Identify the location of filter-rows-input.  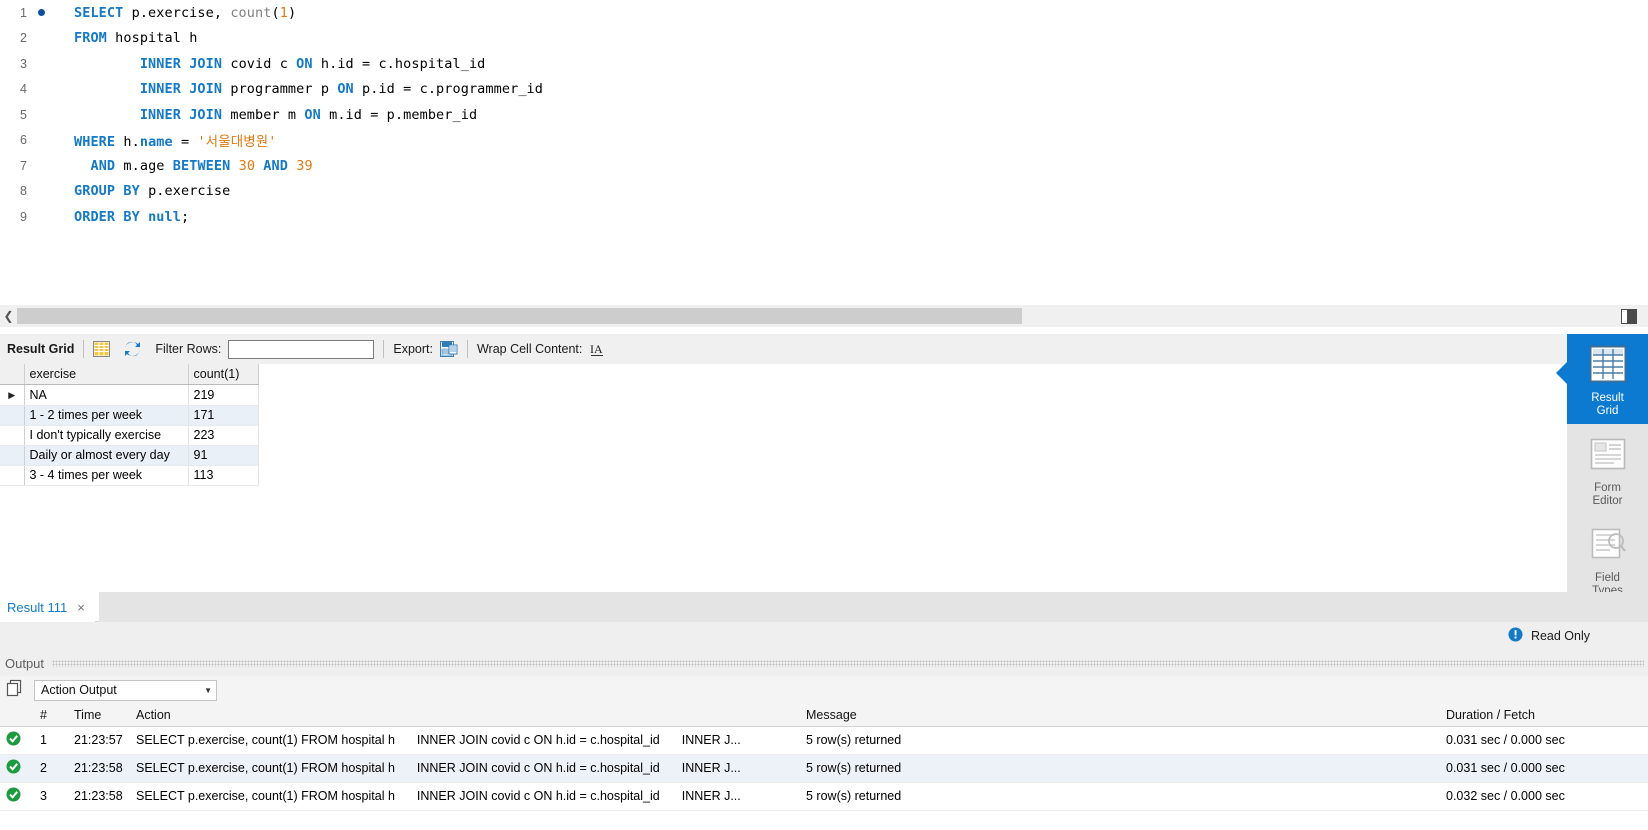
(301, 349).